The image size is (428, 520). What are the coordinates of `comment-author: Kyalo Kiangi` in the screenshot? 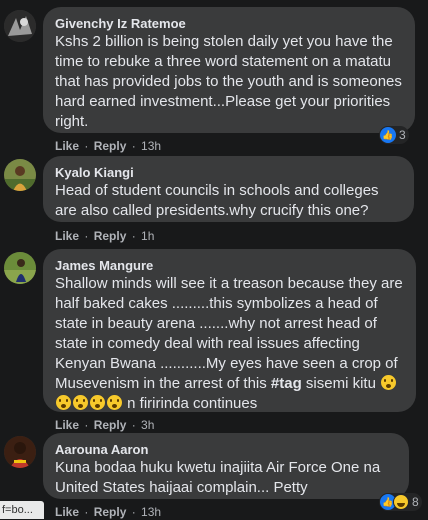 It's located at (228, 172).